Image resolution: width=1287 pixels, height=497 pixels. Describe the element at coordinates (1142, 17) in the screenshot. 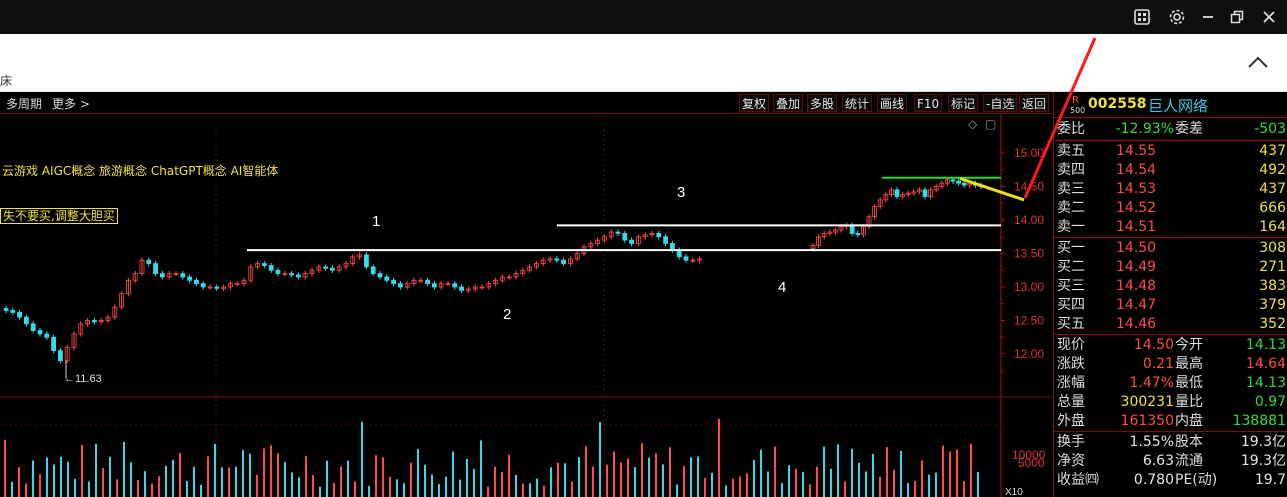

I see `grid-icon` at that location.